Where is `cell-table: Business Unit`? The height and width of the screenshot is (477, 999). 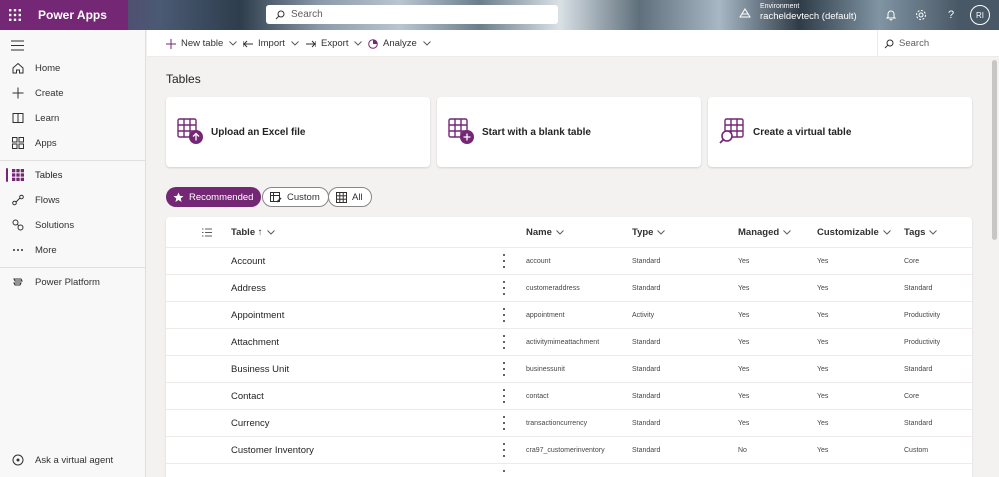
cell-table: Business Unit is located at coordinates (260, 369).